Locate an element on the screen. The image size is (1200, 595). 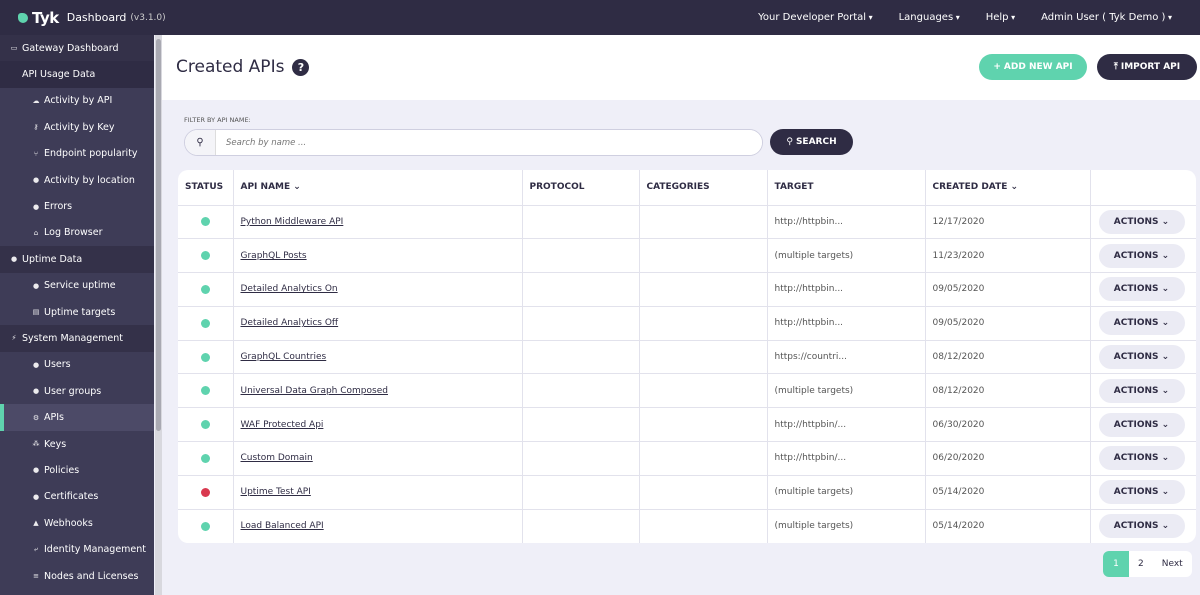
sidebar-item-label: Activity by API is located at coordinates (78, 101).